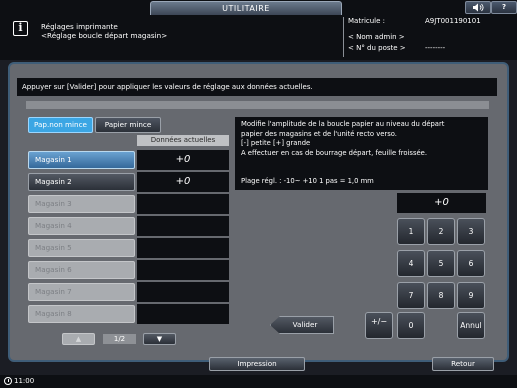 The height and width of the screenshot is (388, 517). Describe the element at coordinates (441, 263) in the screenshot. I see `key-5: 5` at that location.